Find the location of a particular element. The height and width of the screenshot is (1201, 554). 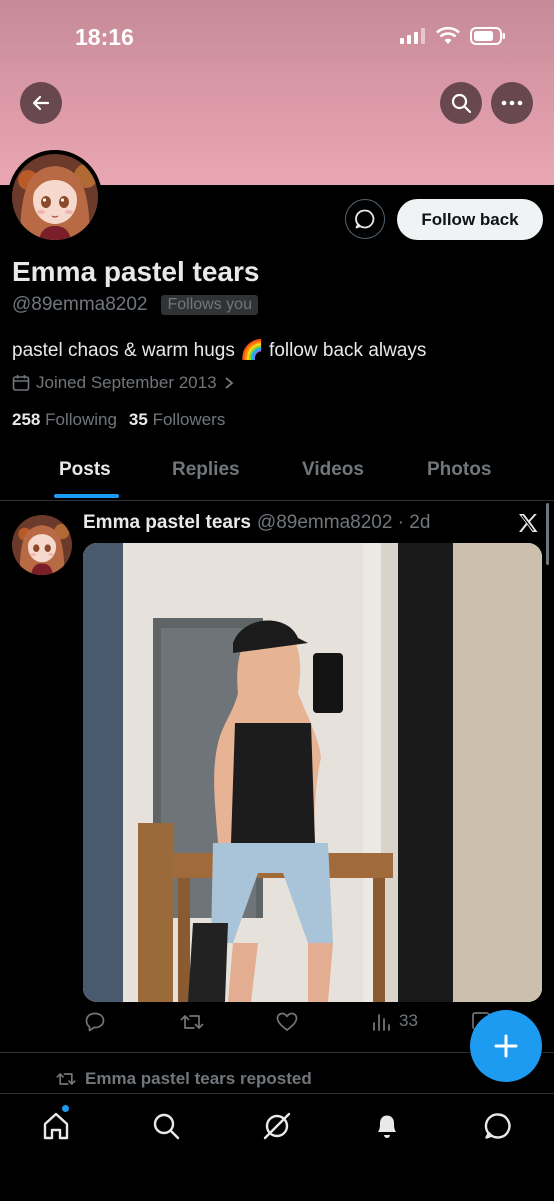

like-button is located at coordinates (287, 1022).